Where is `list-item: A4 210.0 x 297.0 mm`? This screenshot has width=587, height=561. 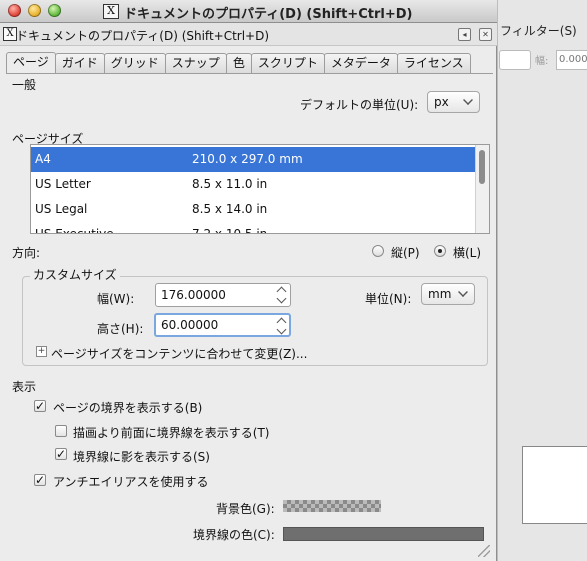 list-item: A4 210.0 x 297.0 mm is located at coordinates (253, 159).